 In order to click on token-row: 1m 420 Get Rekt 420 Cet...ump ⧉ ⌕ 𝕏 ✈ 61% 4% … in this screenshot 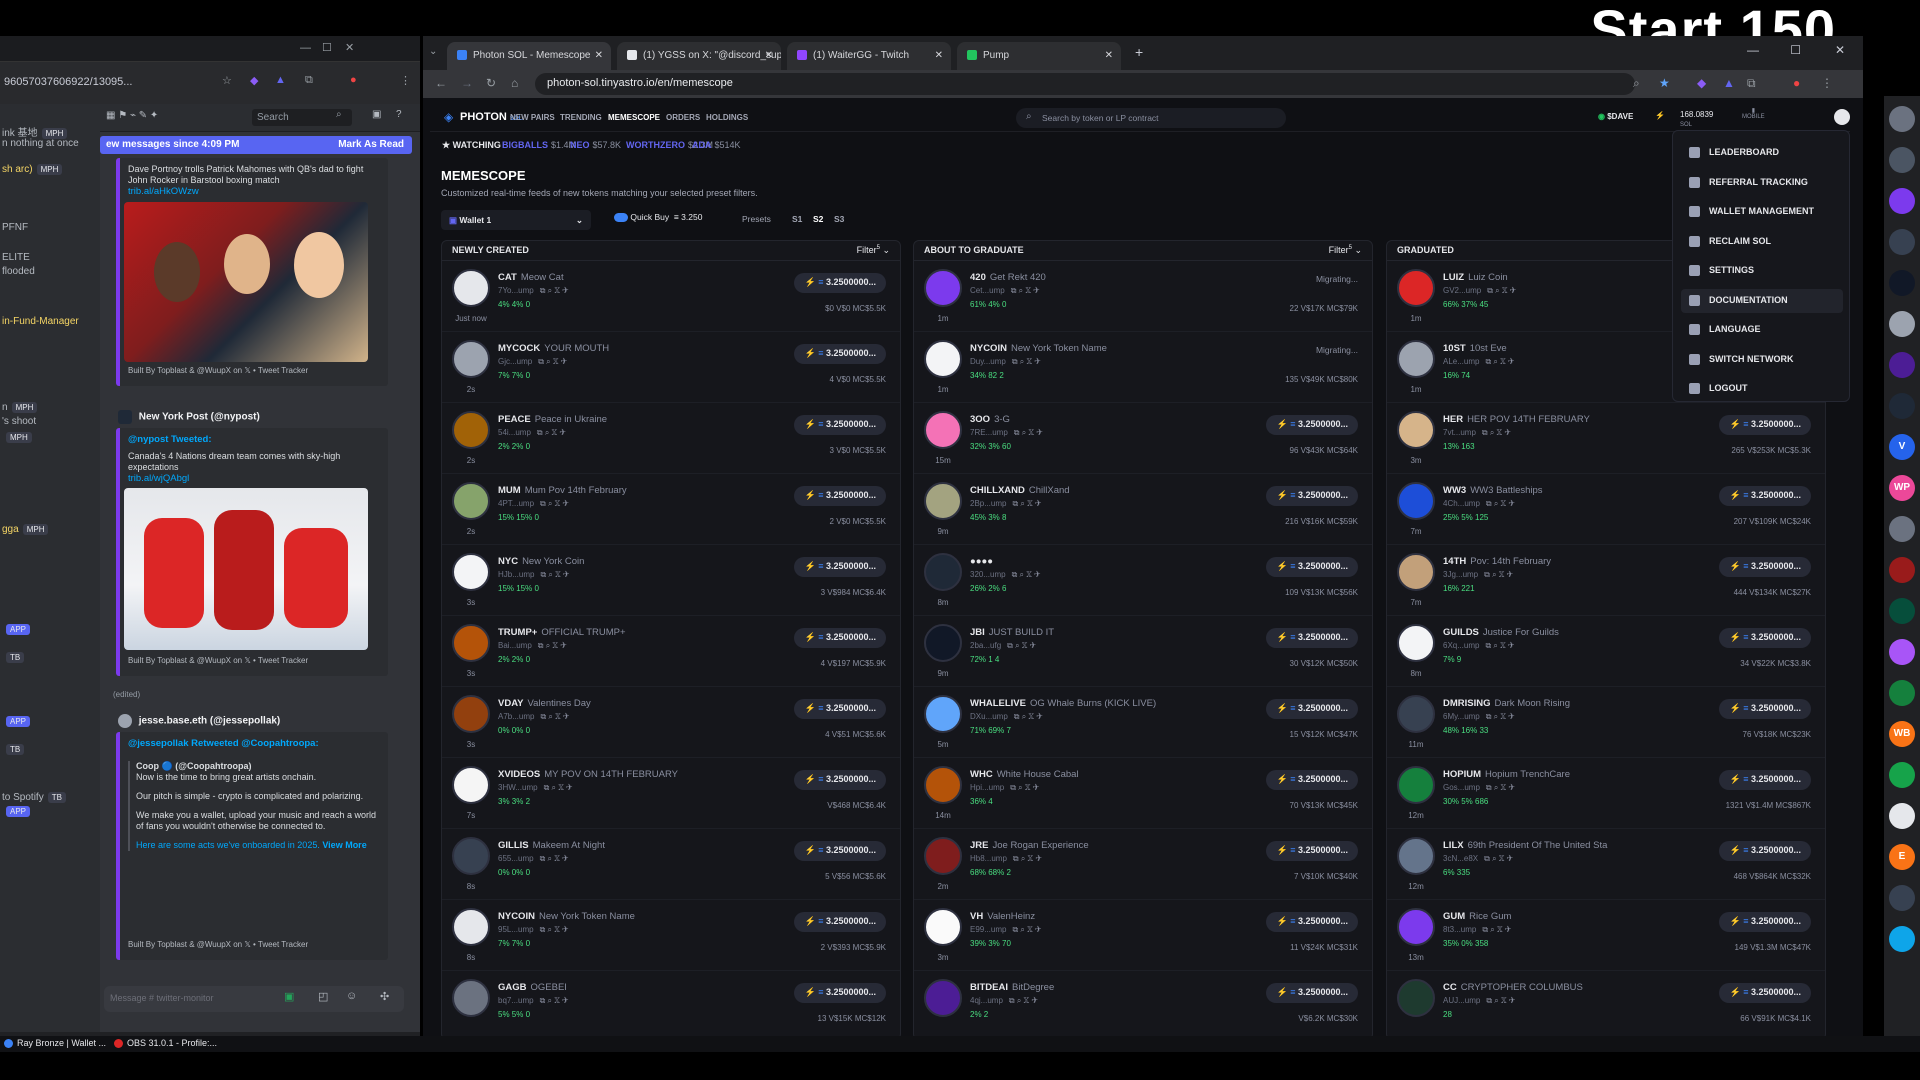, I will do `click(1143, 296)`.